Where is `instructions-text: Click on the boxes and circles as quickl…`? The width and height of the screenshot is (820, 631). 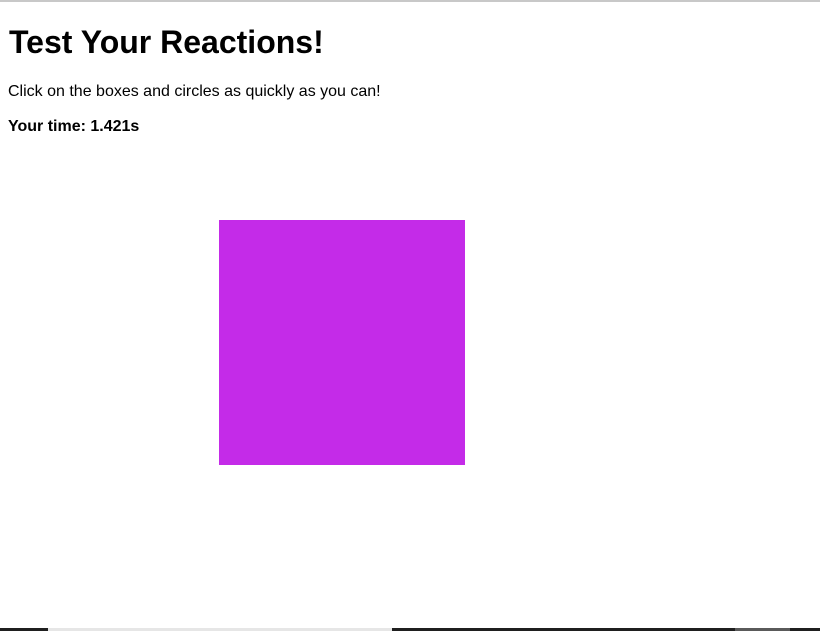
instructions-text: Click on the boxes and circles as quickl… is located at coordinates (194, 91).